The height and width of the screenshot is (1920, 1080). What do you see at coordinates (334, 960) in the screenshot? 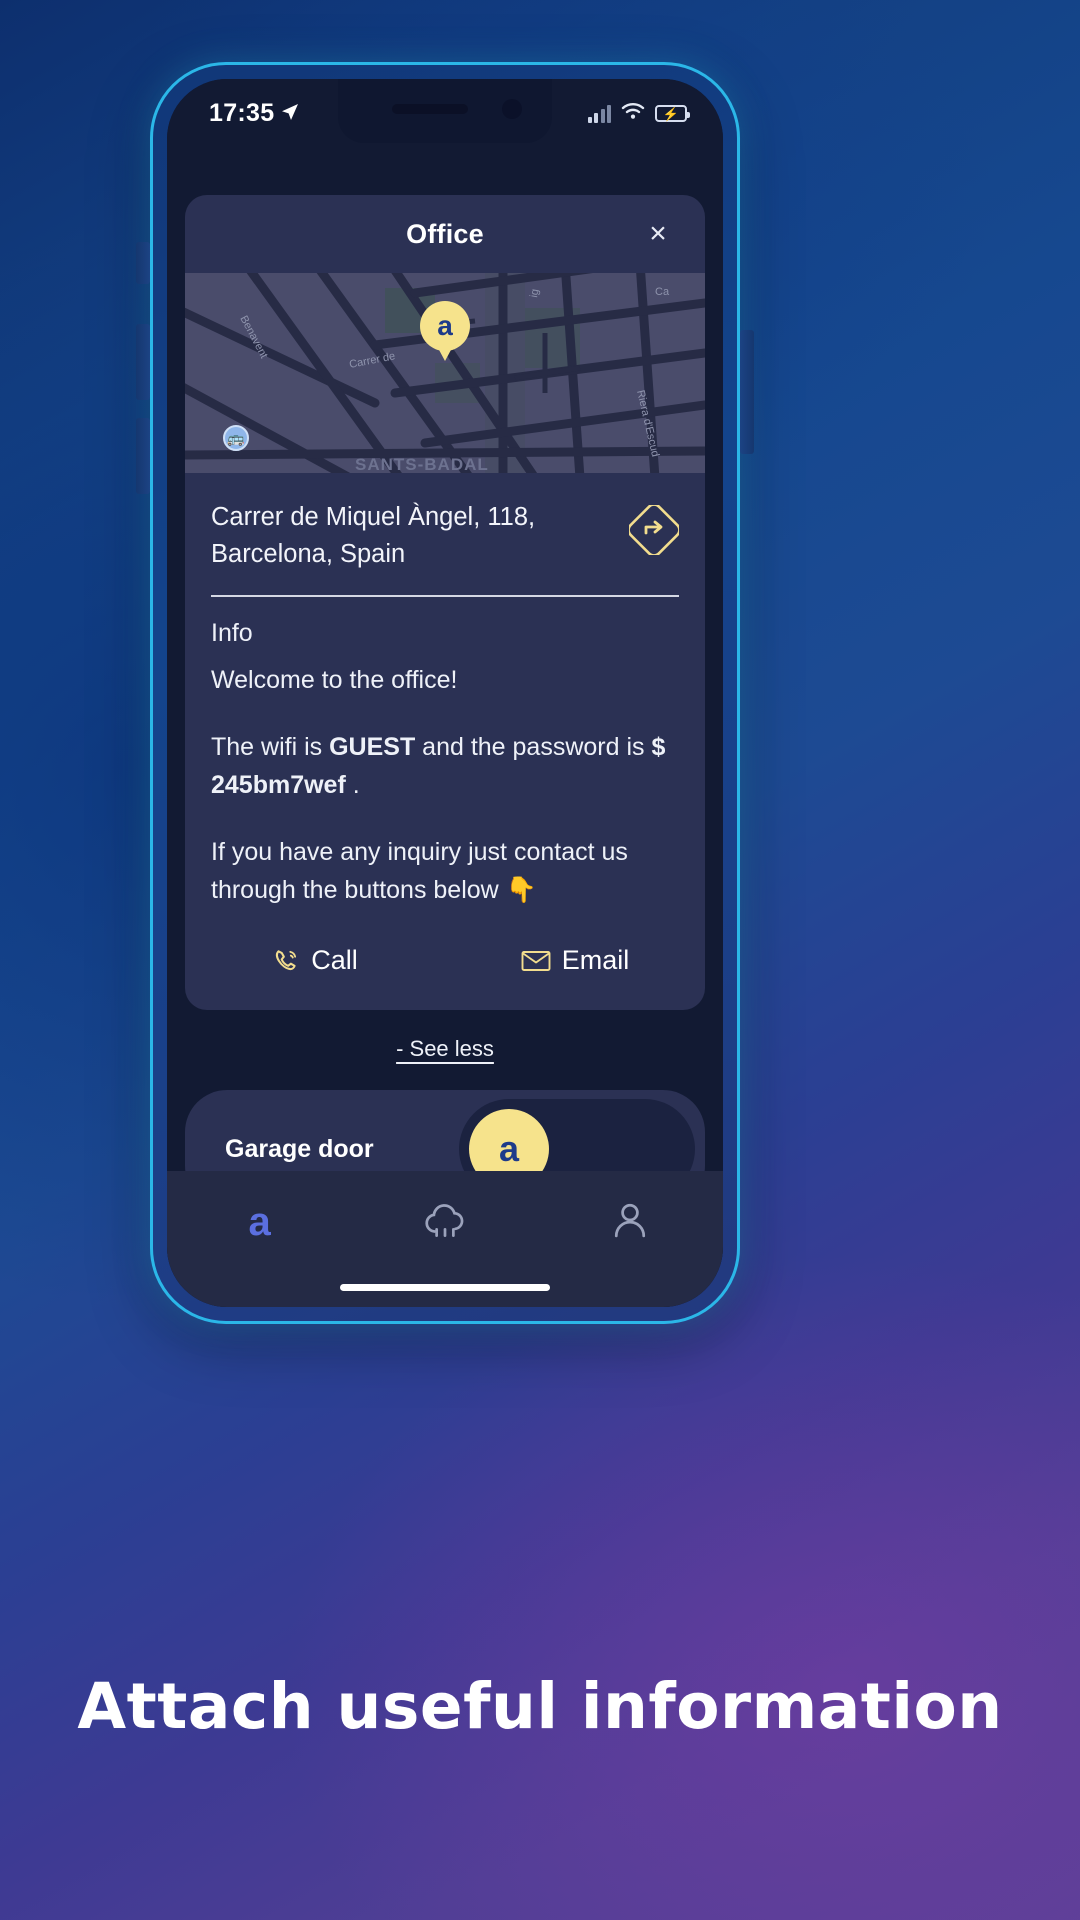
I see `call-button-label: Call` at bounding box center [334, 960].